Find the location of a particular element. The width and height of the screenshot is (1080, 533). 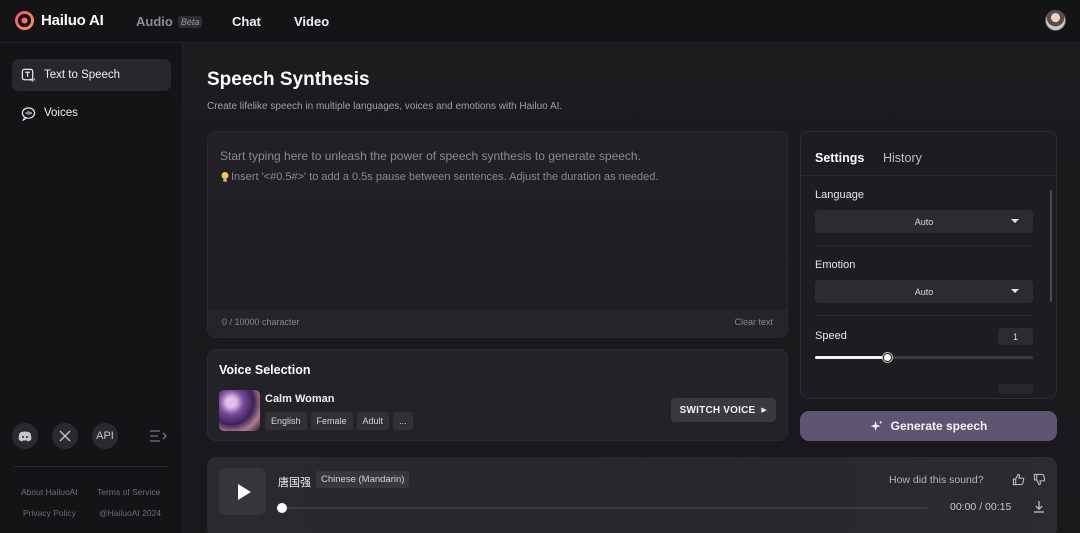

x-logo-icon is located at coordinates (65, 436).